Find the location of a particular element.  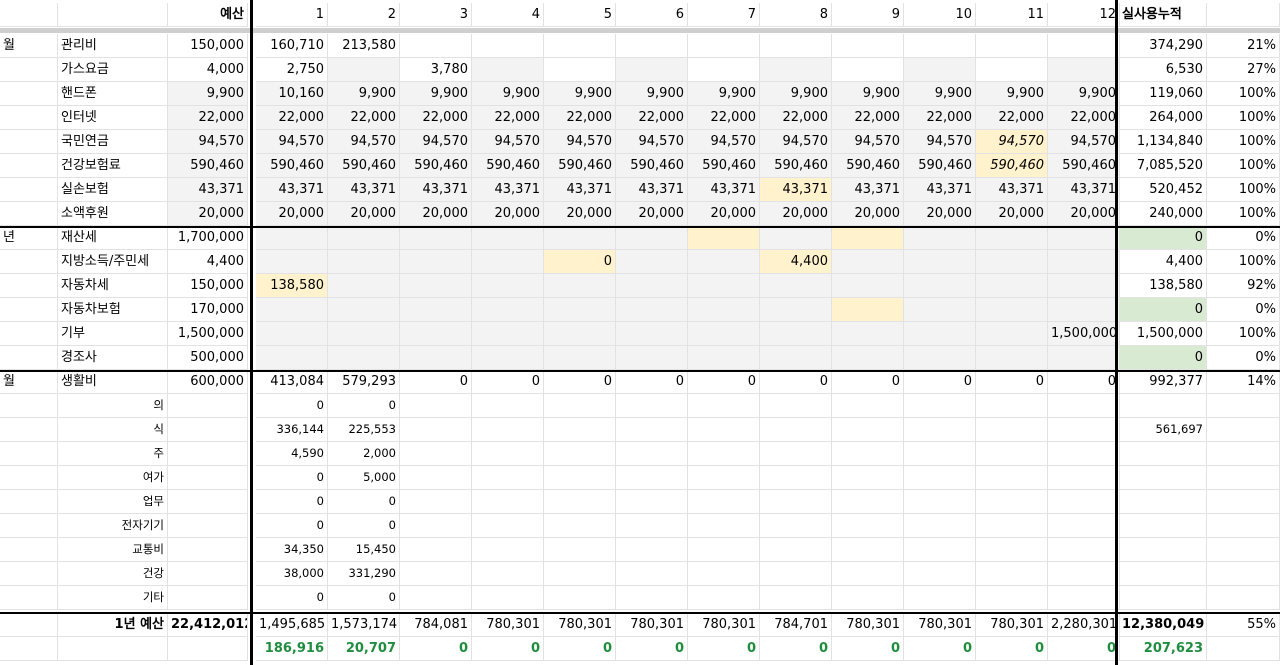

sub-item-name: 주 is located at coordinates (113, 454).